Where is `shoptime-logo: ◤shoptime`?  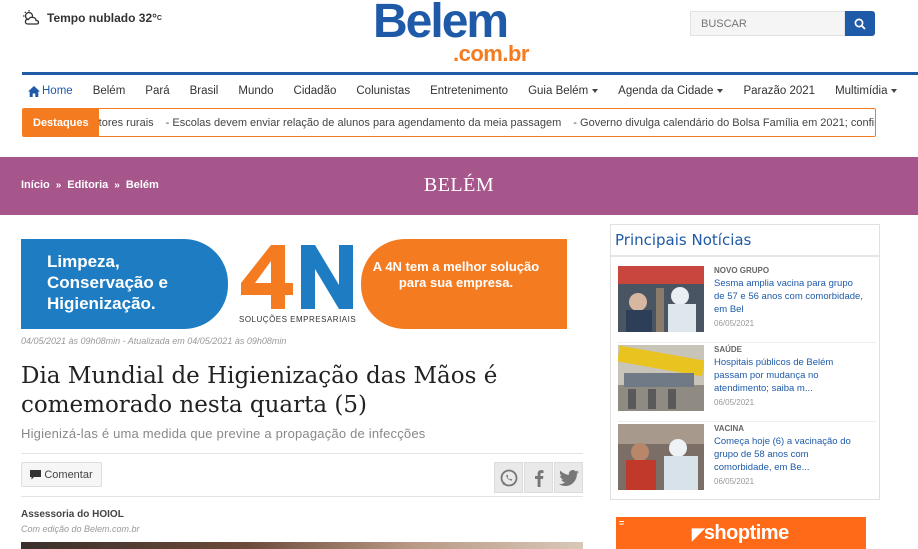
shoptime-logo: ◤shoptime is located at coordinates (740, 533).